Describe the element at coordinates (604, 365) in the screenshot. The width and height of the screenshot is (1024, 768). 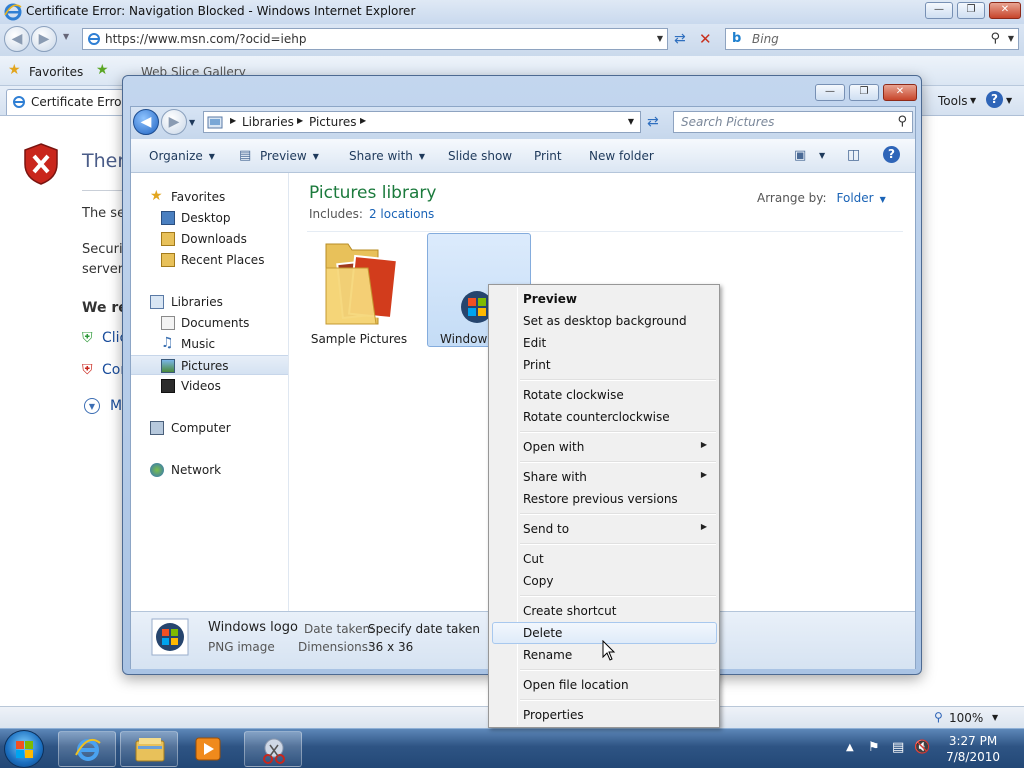
I see `menu-print: Print` at that location.